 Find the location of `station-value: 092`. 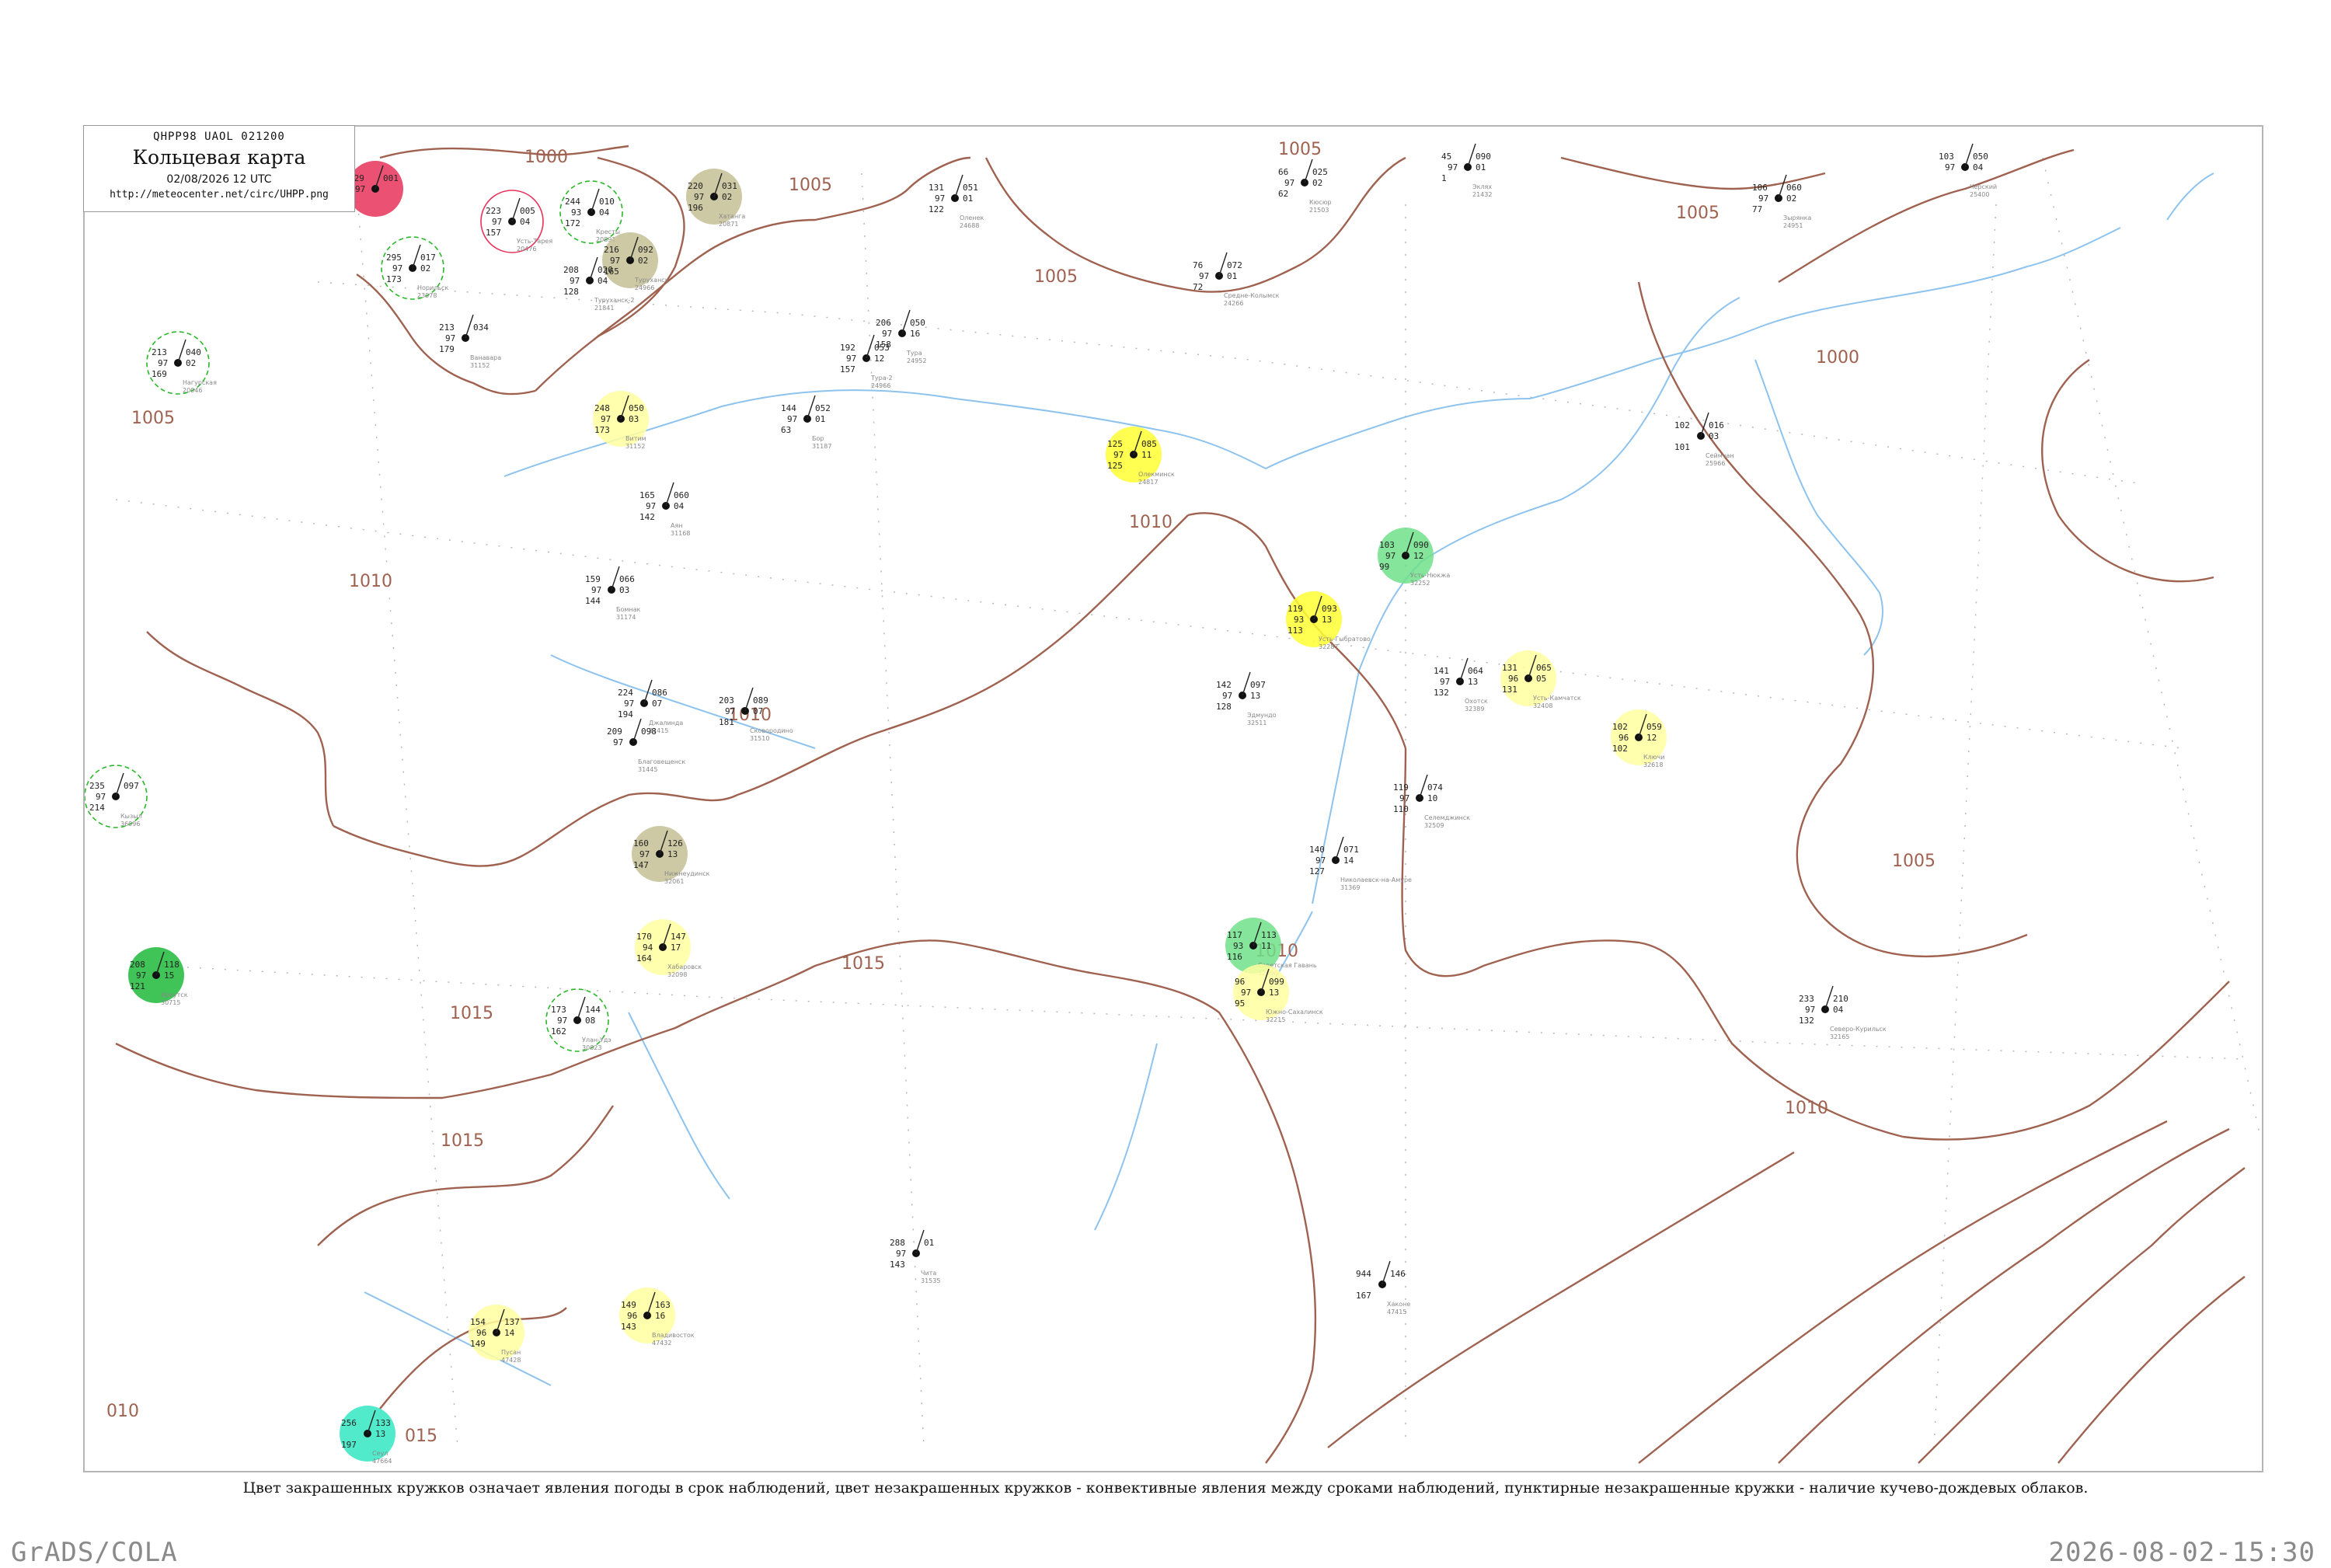

station-value: 092 is located at coordinates (645, 250).